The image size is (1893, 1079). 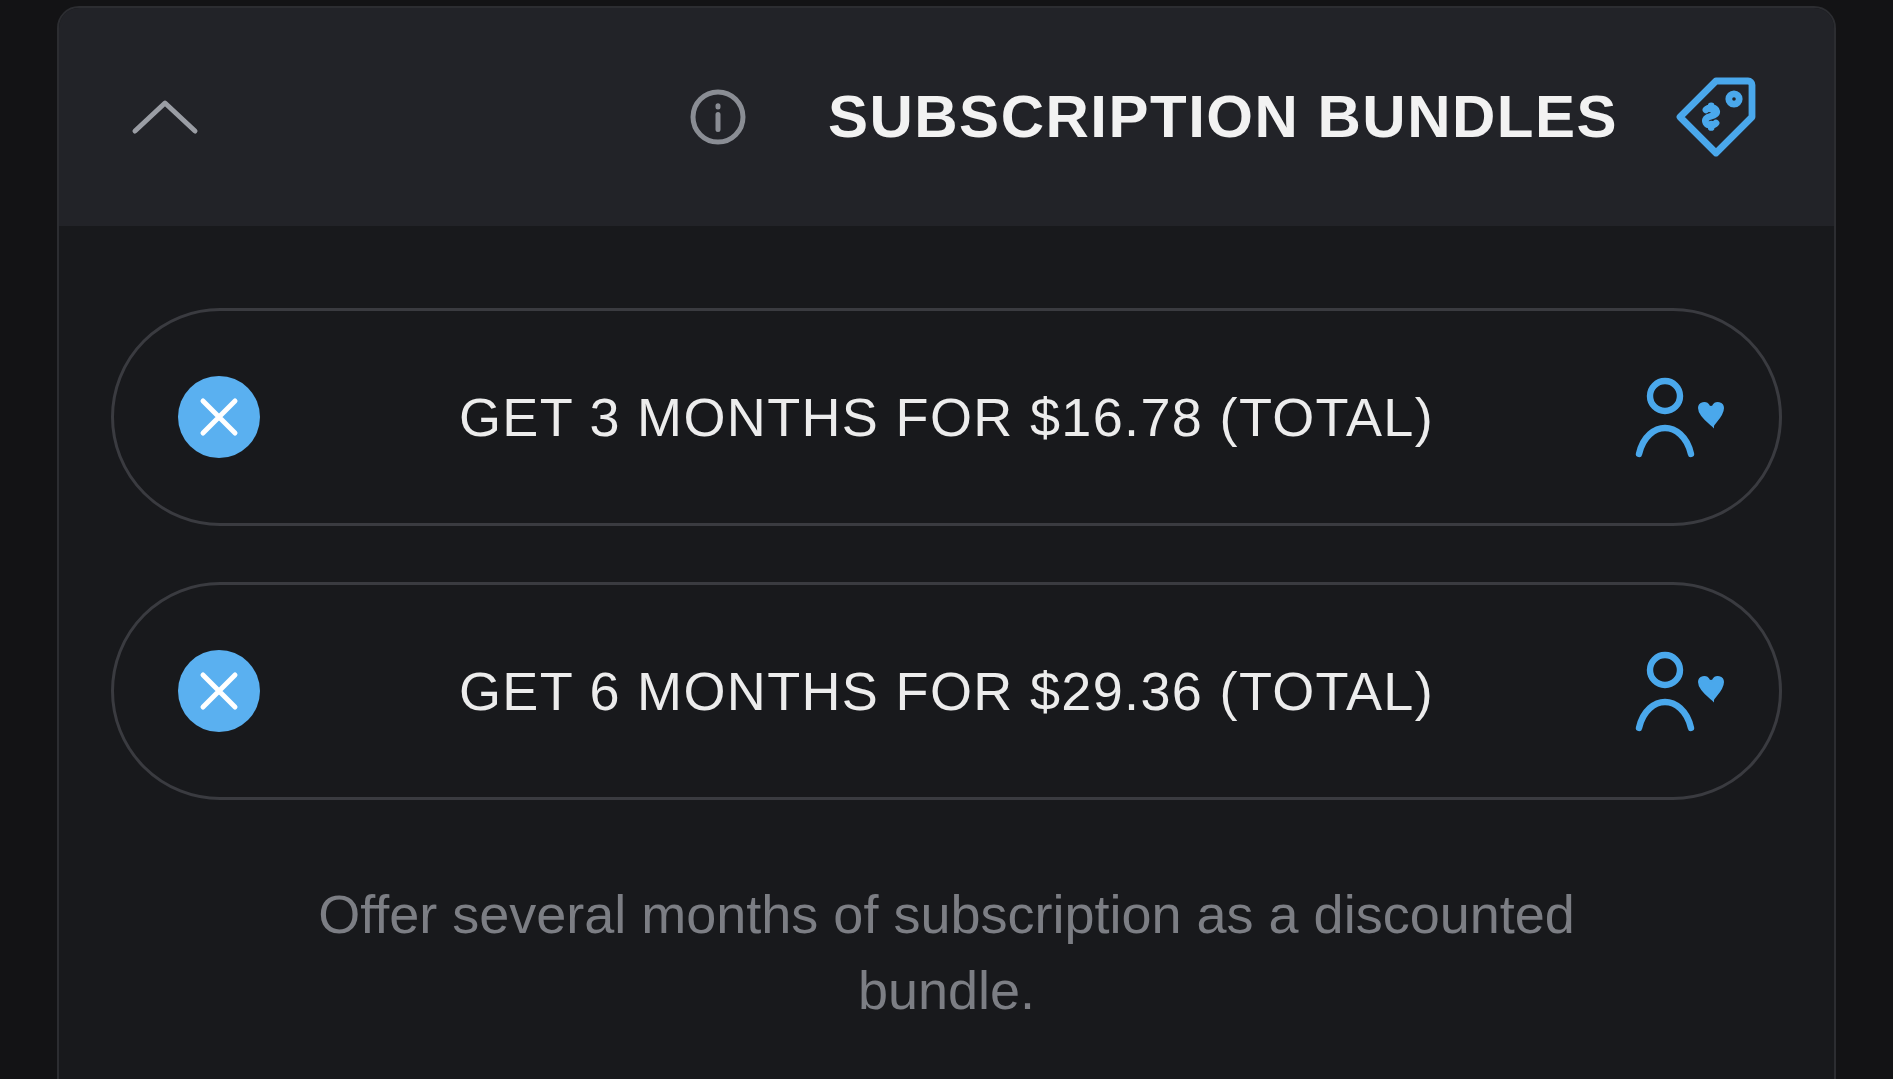 What do you see at coordinates (1222, 117) in the screenshot?
I see `panel-title: SUBSCRIPTION BUNDLES` at bounding box center [1222, 117].